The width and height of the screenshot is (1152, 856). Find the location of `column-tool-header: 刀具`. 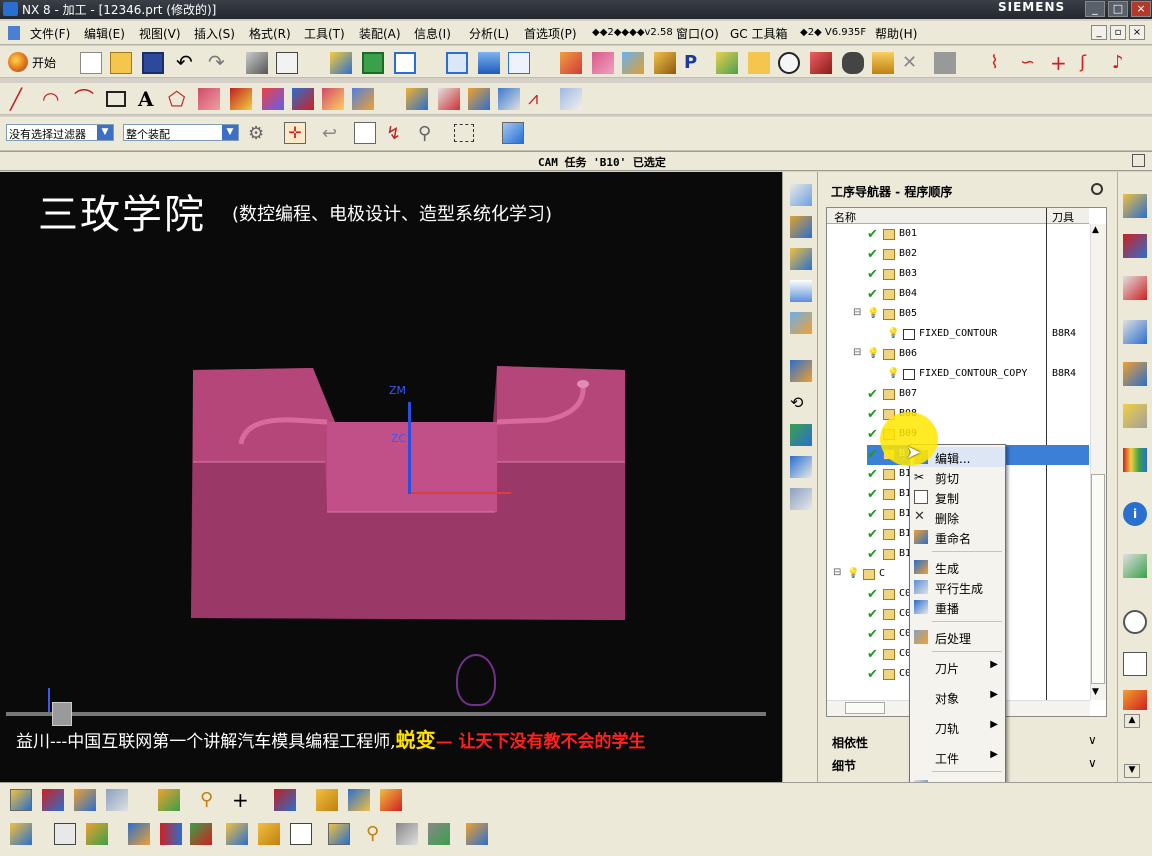

column-tool-header: 刀具 is located at coordinates (1063, 217).